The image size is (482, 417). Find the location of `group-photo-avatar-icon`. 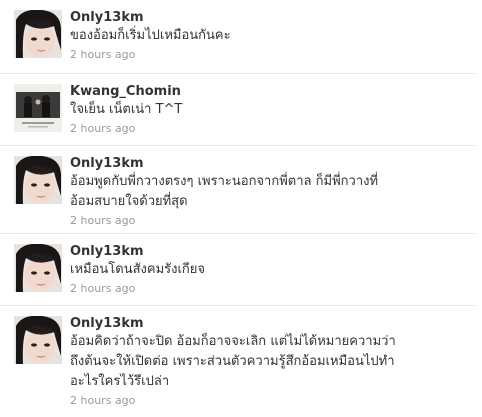

group-photo-avatar-icon is located at coordinates (38, 108).